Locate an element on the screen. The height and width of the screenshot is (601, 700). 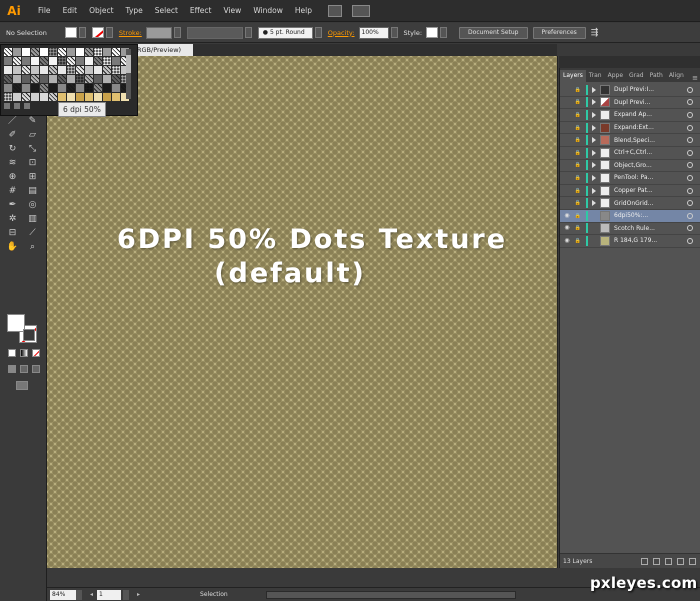
menu-help: Help is located at coordinates (303, 11).